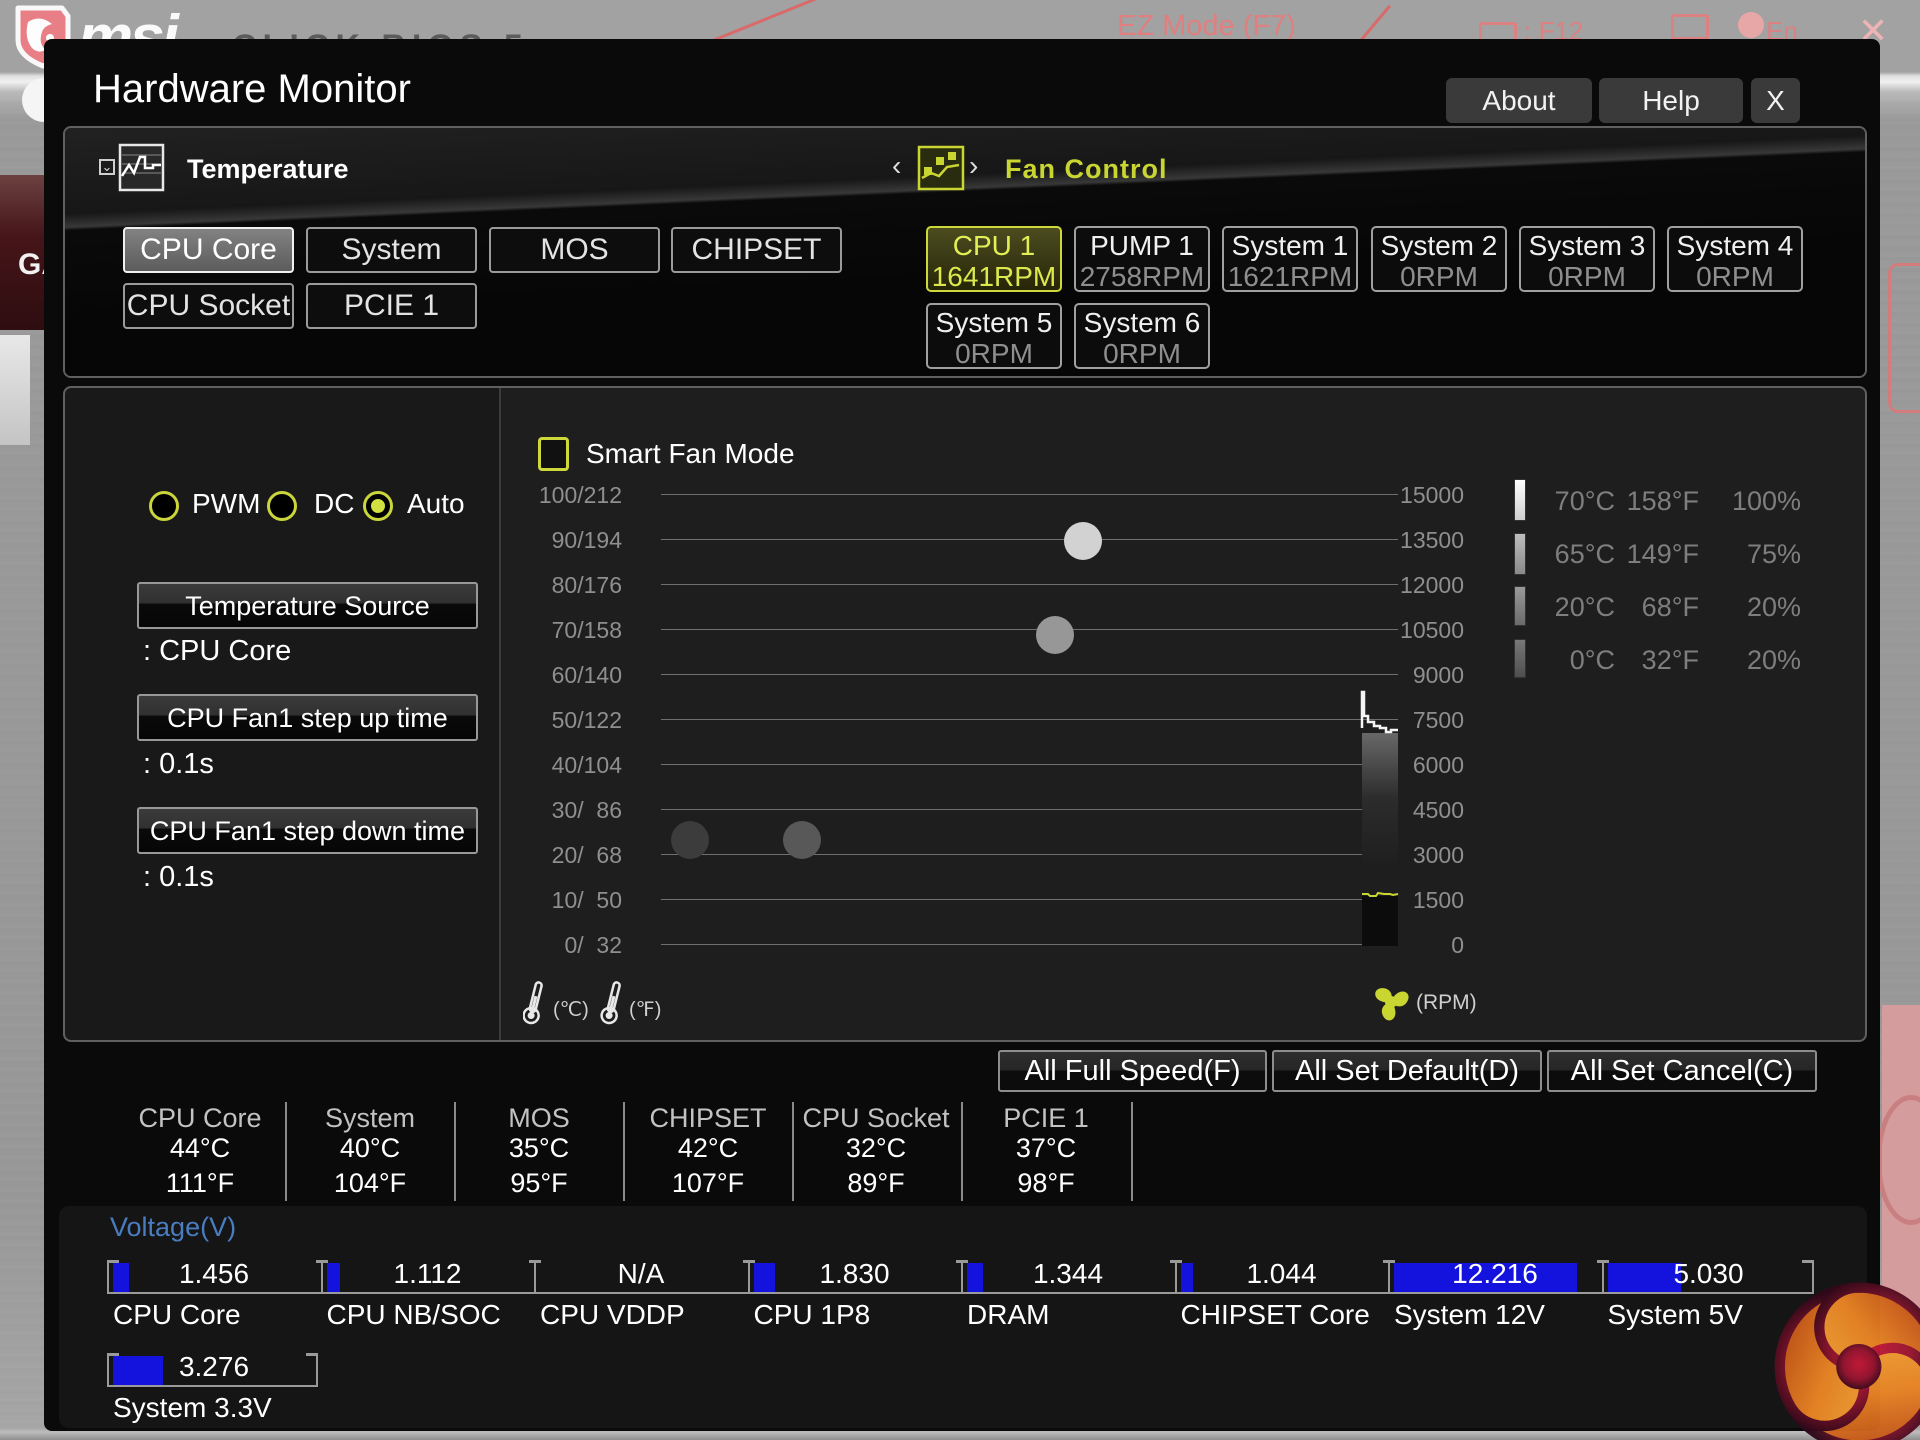 The height and width of the screenshot is (1440, 1920). Describe the element at coordinates (645, 1010) in the screenshot. I see `svg-text: (℉)` at that location.